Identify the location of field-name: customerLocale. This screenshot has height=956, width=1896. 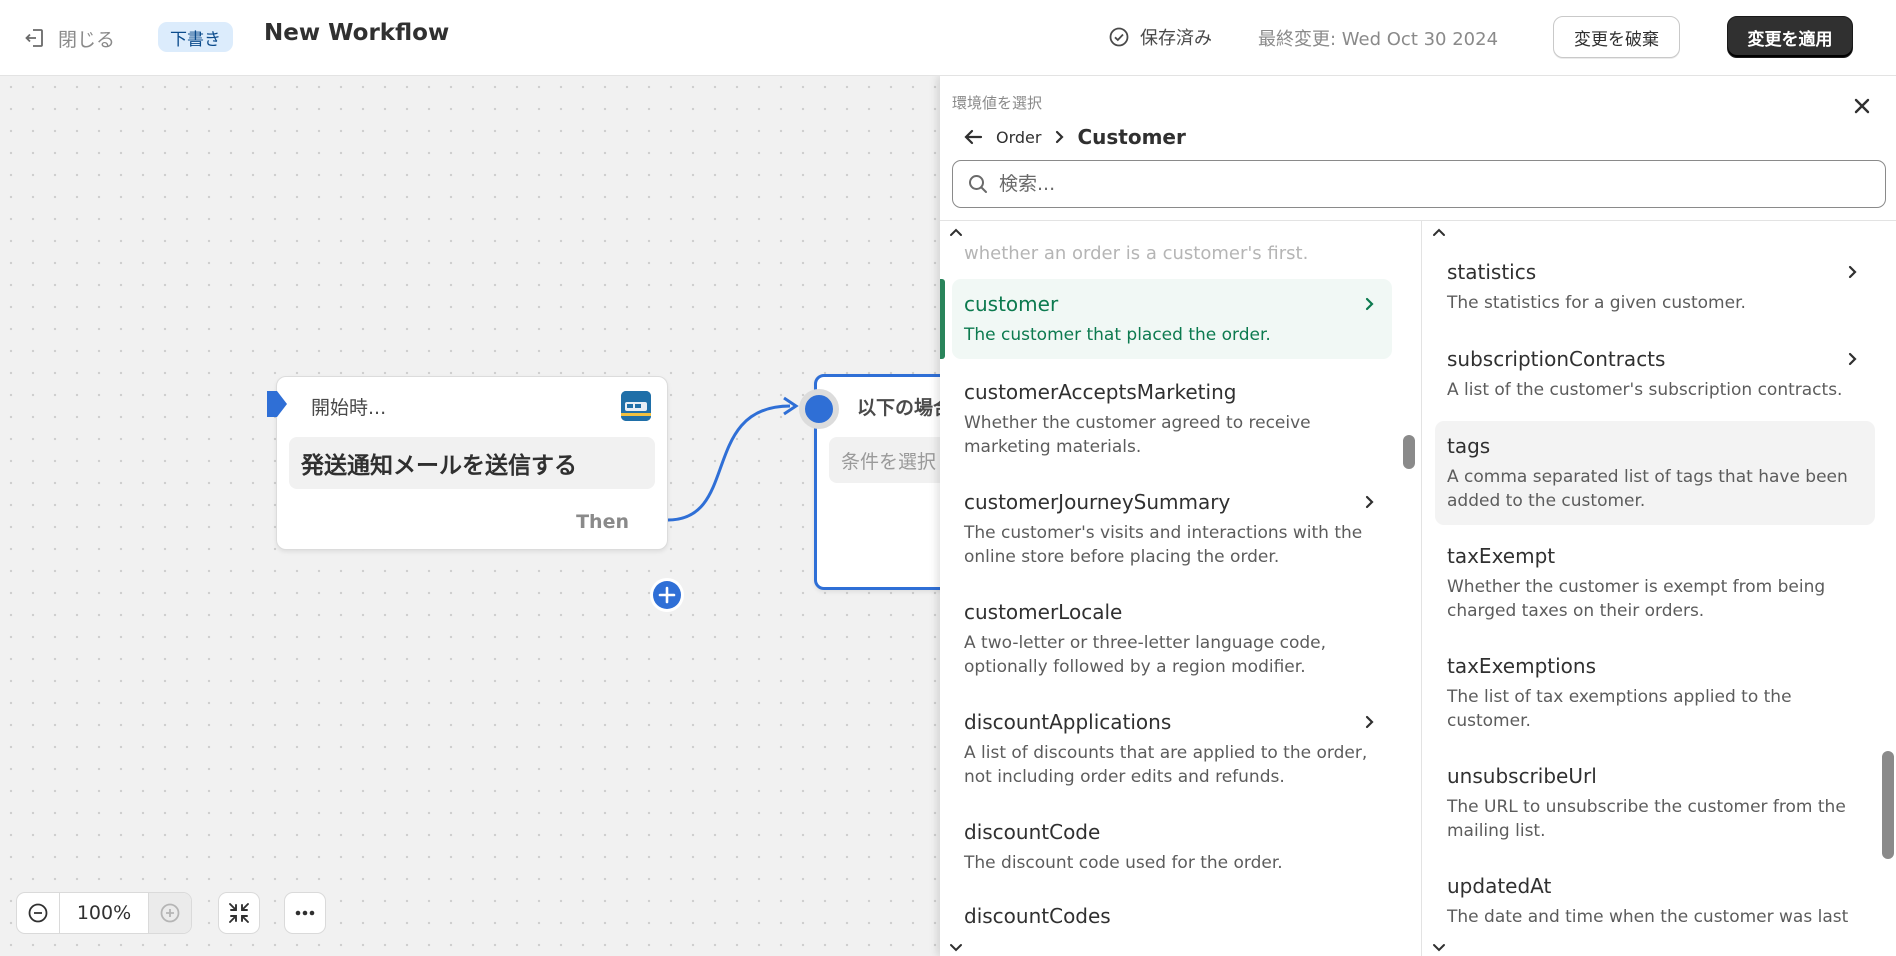
(1043, 612).